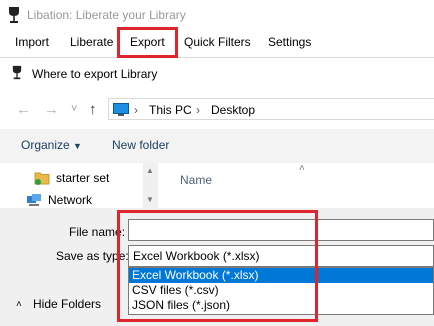  I want to click on command-bar: Organize ▼ New folder, so click(217, 146).